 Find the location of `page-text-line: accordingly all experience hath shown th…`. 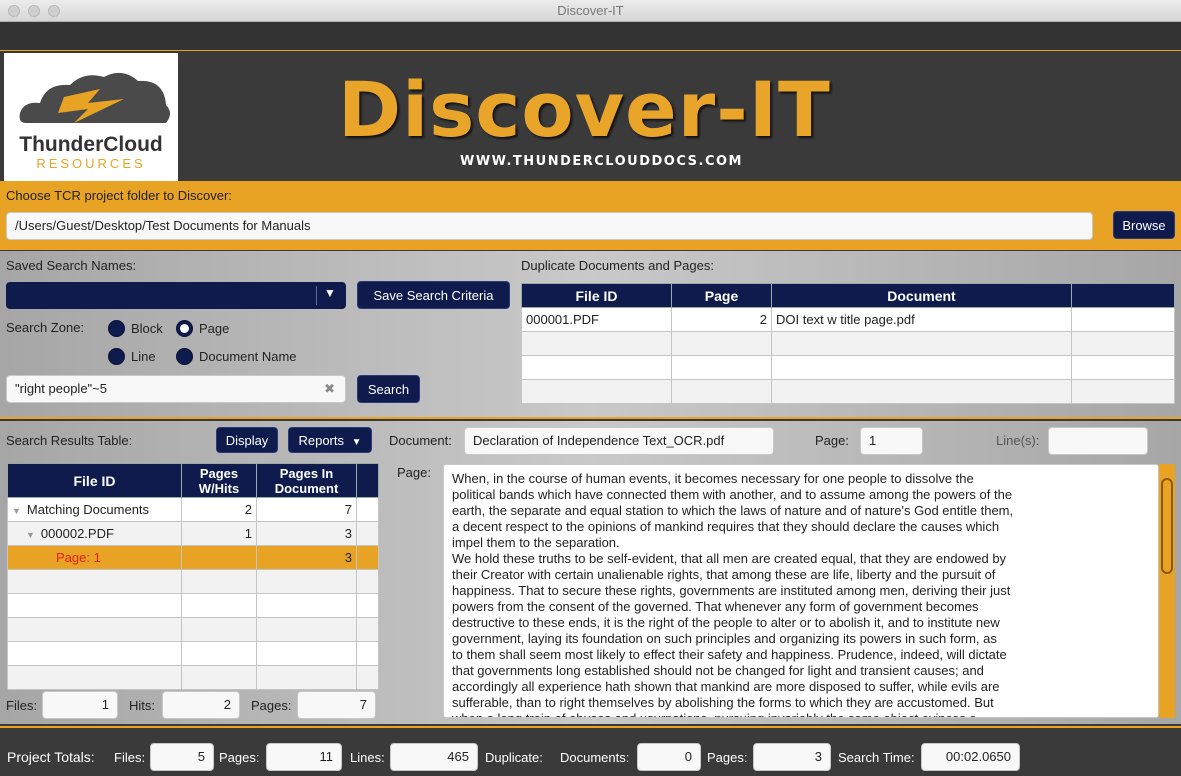

page-text-line: accordingly all experience hath shown th… is located at coordinates (726, 686).